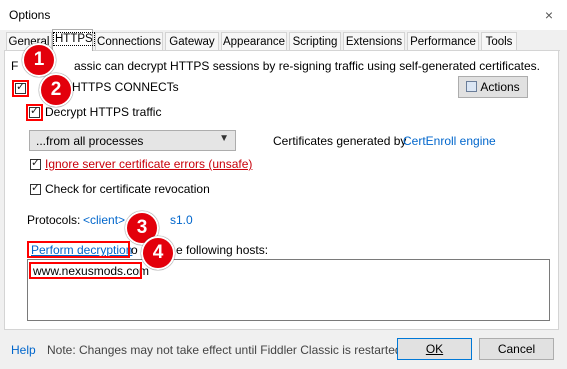  Describe the element at coordinates (35, 188) in the screenshot. I see `revocation-checkbox` at that location.